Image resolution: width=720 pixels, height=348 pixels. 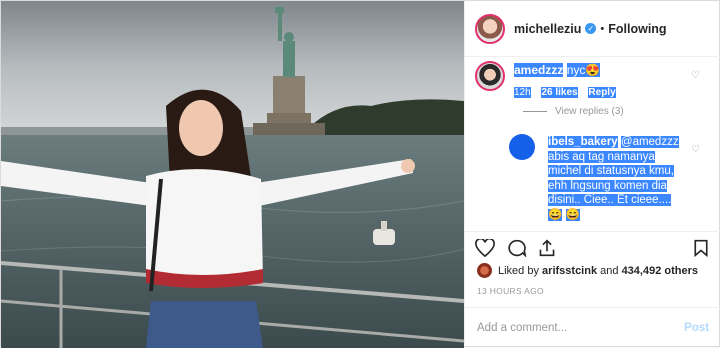 What do you see at coordinates (510, 291) in the screenshot?
I see `post-timestamp: 13 HOURS AGO` at bounding box center [510, 291].